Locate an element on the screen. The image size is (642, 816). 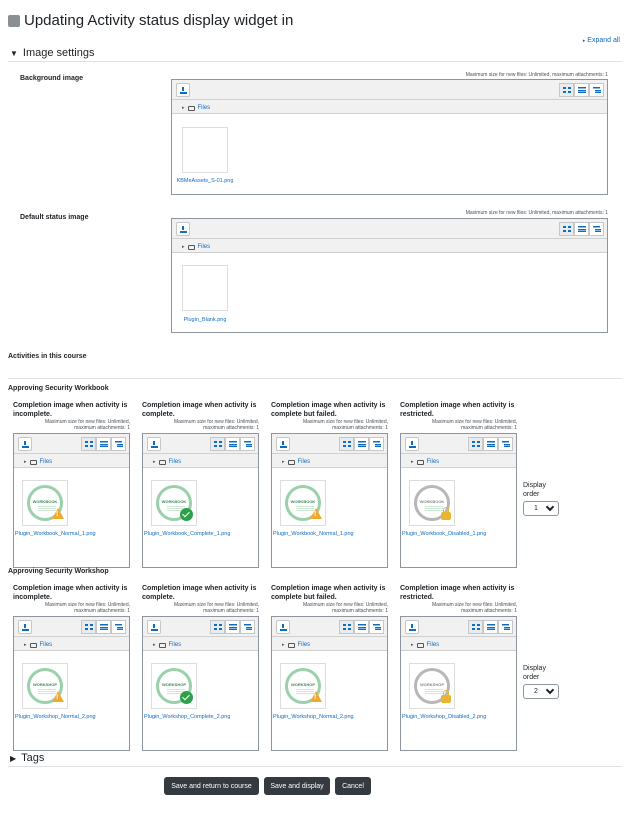
files-label: Files is located at coordinates (304, 645).